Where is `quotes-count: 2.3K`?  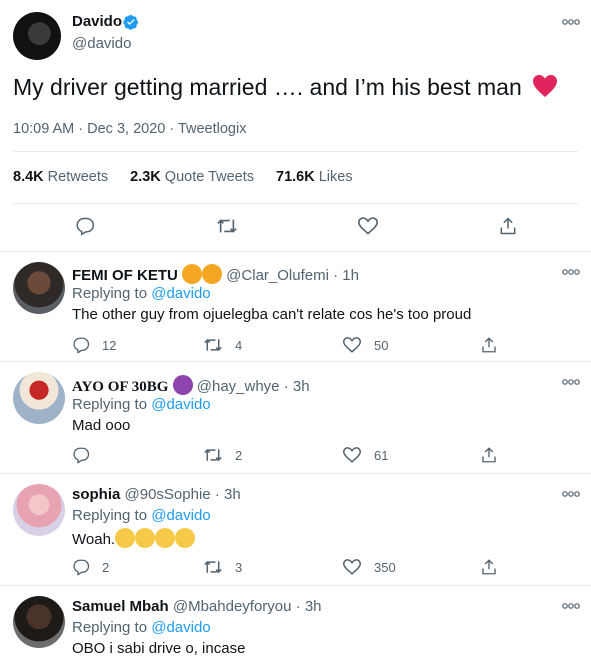
quotes-count: 2.3K is located at coordinates (145, 177).